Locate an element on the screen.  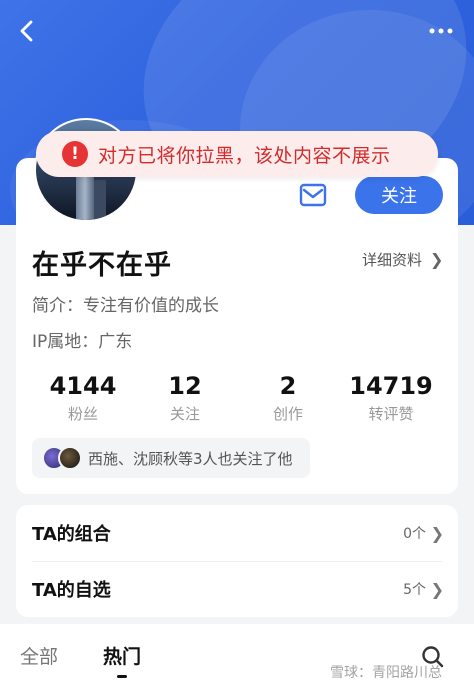
alert-circle-icon: ! is located at coordinates (75, 154).